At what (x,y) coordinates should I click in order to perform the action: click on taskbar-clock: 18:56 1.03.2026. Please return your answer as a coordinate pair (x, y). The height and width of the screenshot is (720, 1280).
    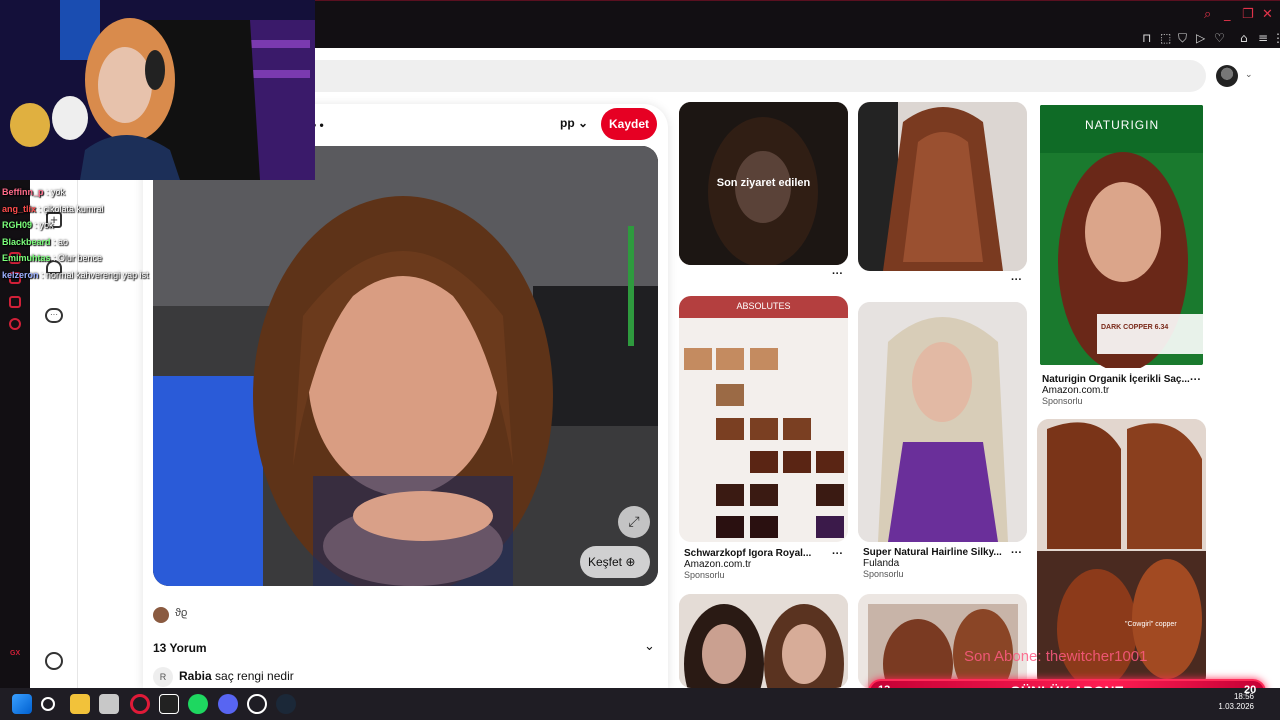
    Looking at the image, I should click on (1236, 702).